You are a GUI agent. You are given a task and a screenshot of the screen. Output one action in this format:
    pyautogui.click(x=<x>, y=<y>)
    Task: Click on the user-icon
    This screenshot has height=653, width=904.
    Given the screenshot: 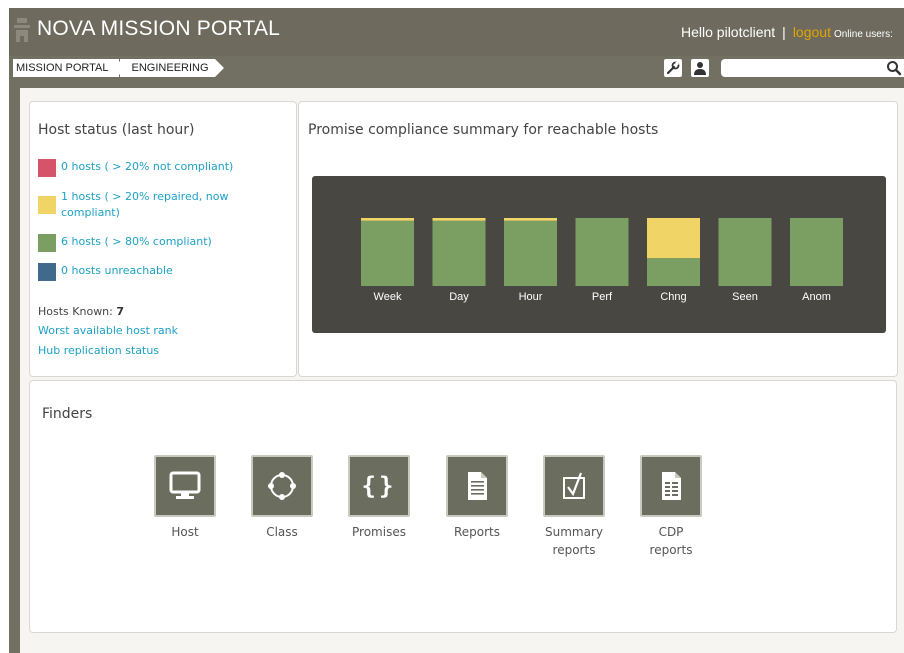 What is the action you would take?
    pyautogui.click(x=700, y=68)
    